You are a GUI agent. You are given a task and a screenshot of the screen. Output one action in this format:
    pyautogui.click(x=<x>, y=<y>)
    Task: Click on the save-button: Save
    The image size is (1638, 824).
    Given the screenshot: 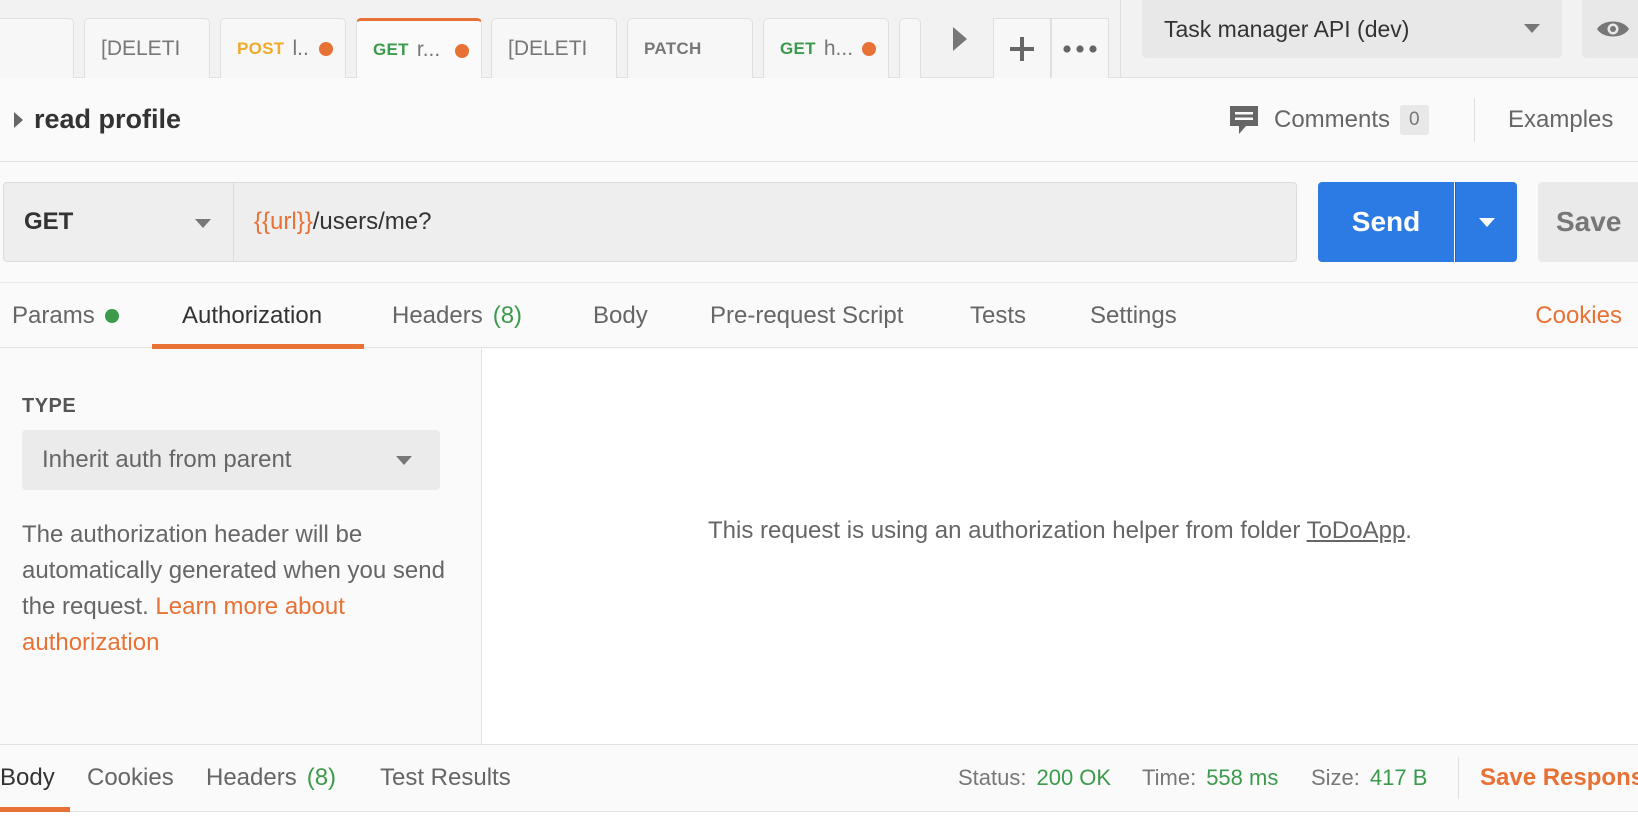 What is the action you would take?
    pyautogui.click(x=1588, y=222)
    